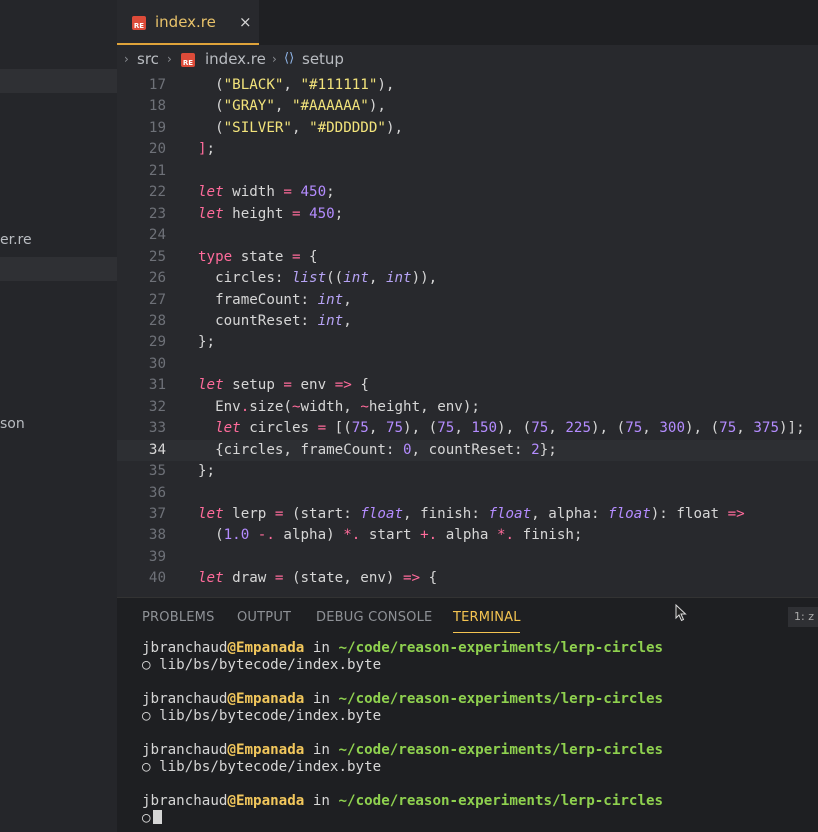  Describe the element at coordinates (467, 58) in the screenshot. I see `breadcrumb: › src › RE index.re › ⟨⟩ setup` at that location.